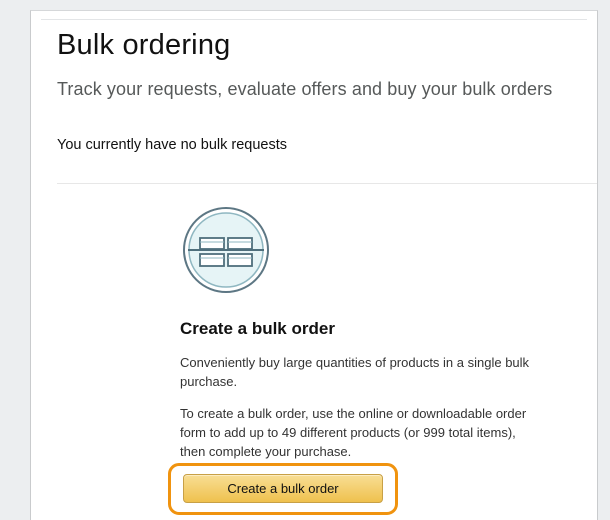  What do you see at coordinates (314, 19) in the screenshot?
I see `panel-top-border` at bounding box center [314, 19].